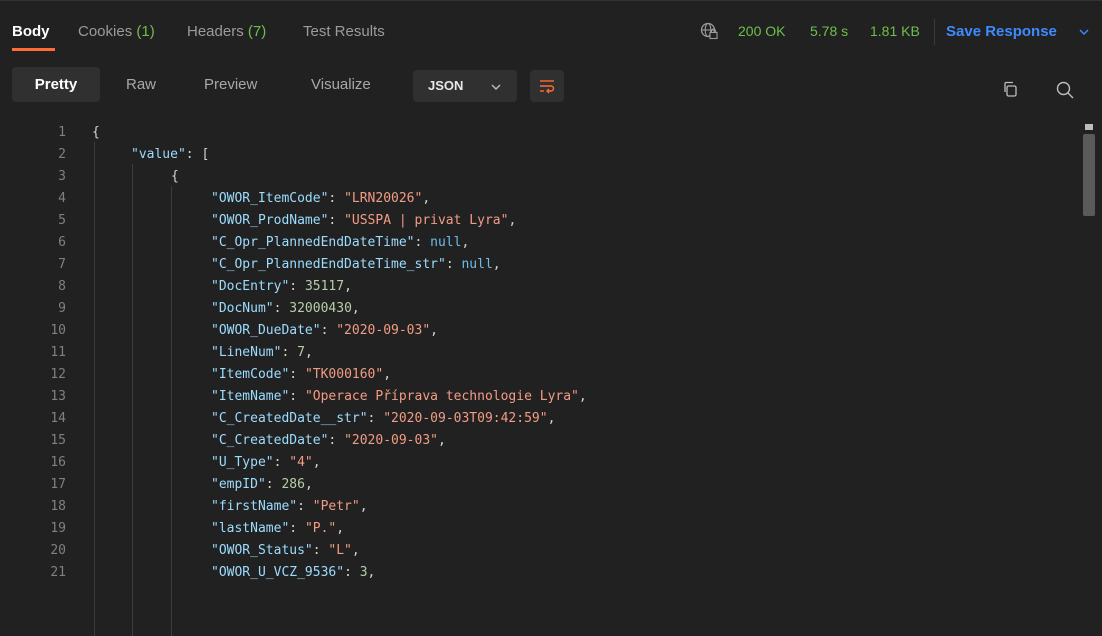 This screenshot has height=636, width=1102. What do you see at coordinates (540, 243) in the screenshot?
I see `code-line: 6 "C_Opr_PlannedEndDateTime": null,` at bounding box center [540, 243].